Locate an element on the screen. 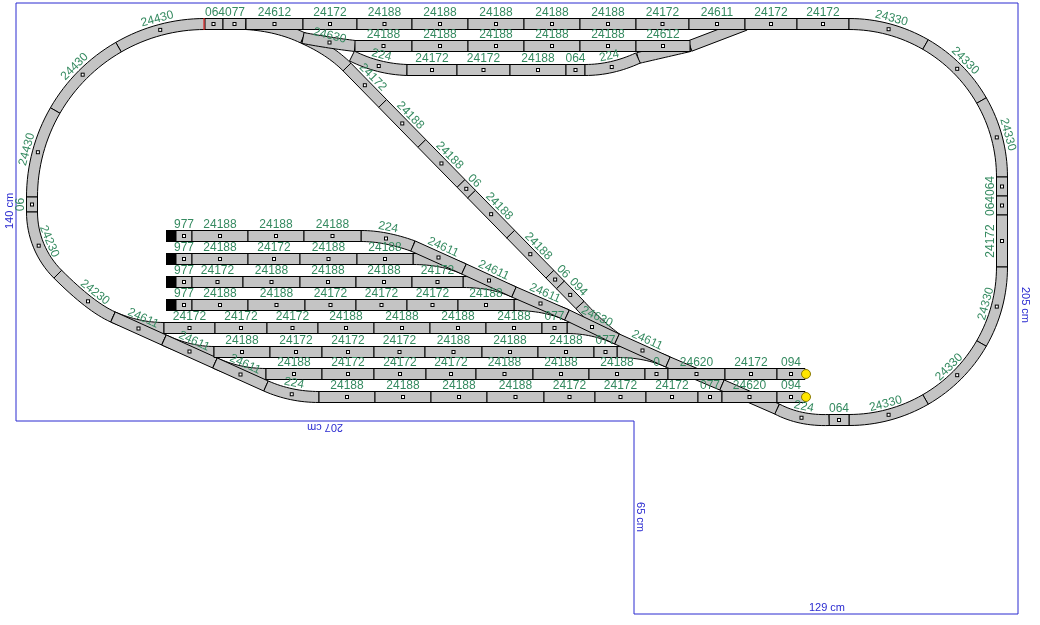 Image resolution: width=1040 pixels, height=625 pixels. part-number-label: 064064 is located at coordinates (990, 196).